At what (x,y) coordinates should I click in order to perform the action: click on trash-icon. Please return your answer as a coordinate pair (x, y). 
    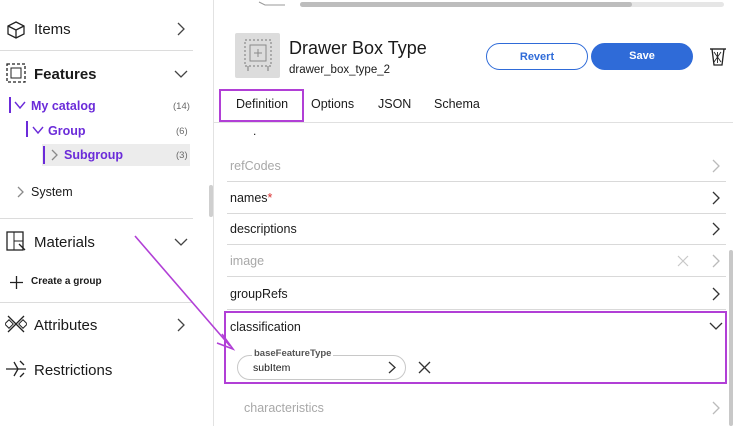
    Looking at the image, I should click on (718, 56).